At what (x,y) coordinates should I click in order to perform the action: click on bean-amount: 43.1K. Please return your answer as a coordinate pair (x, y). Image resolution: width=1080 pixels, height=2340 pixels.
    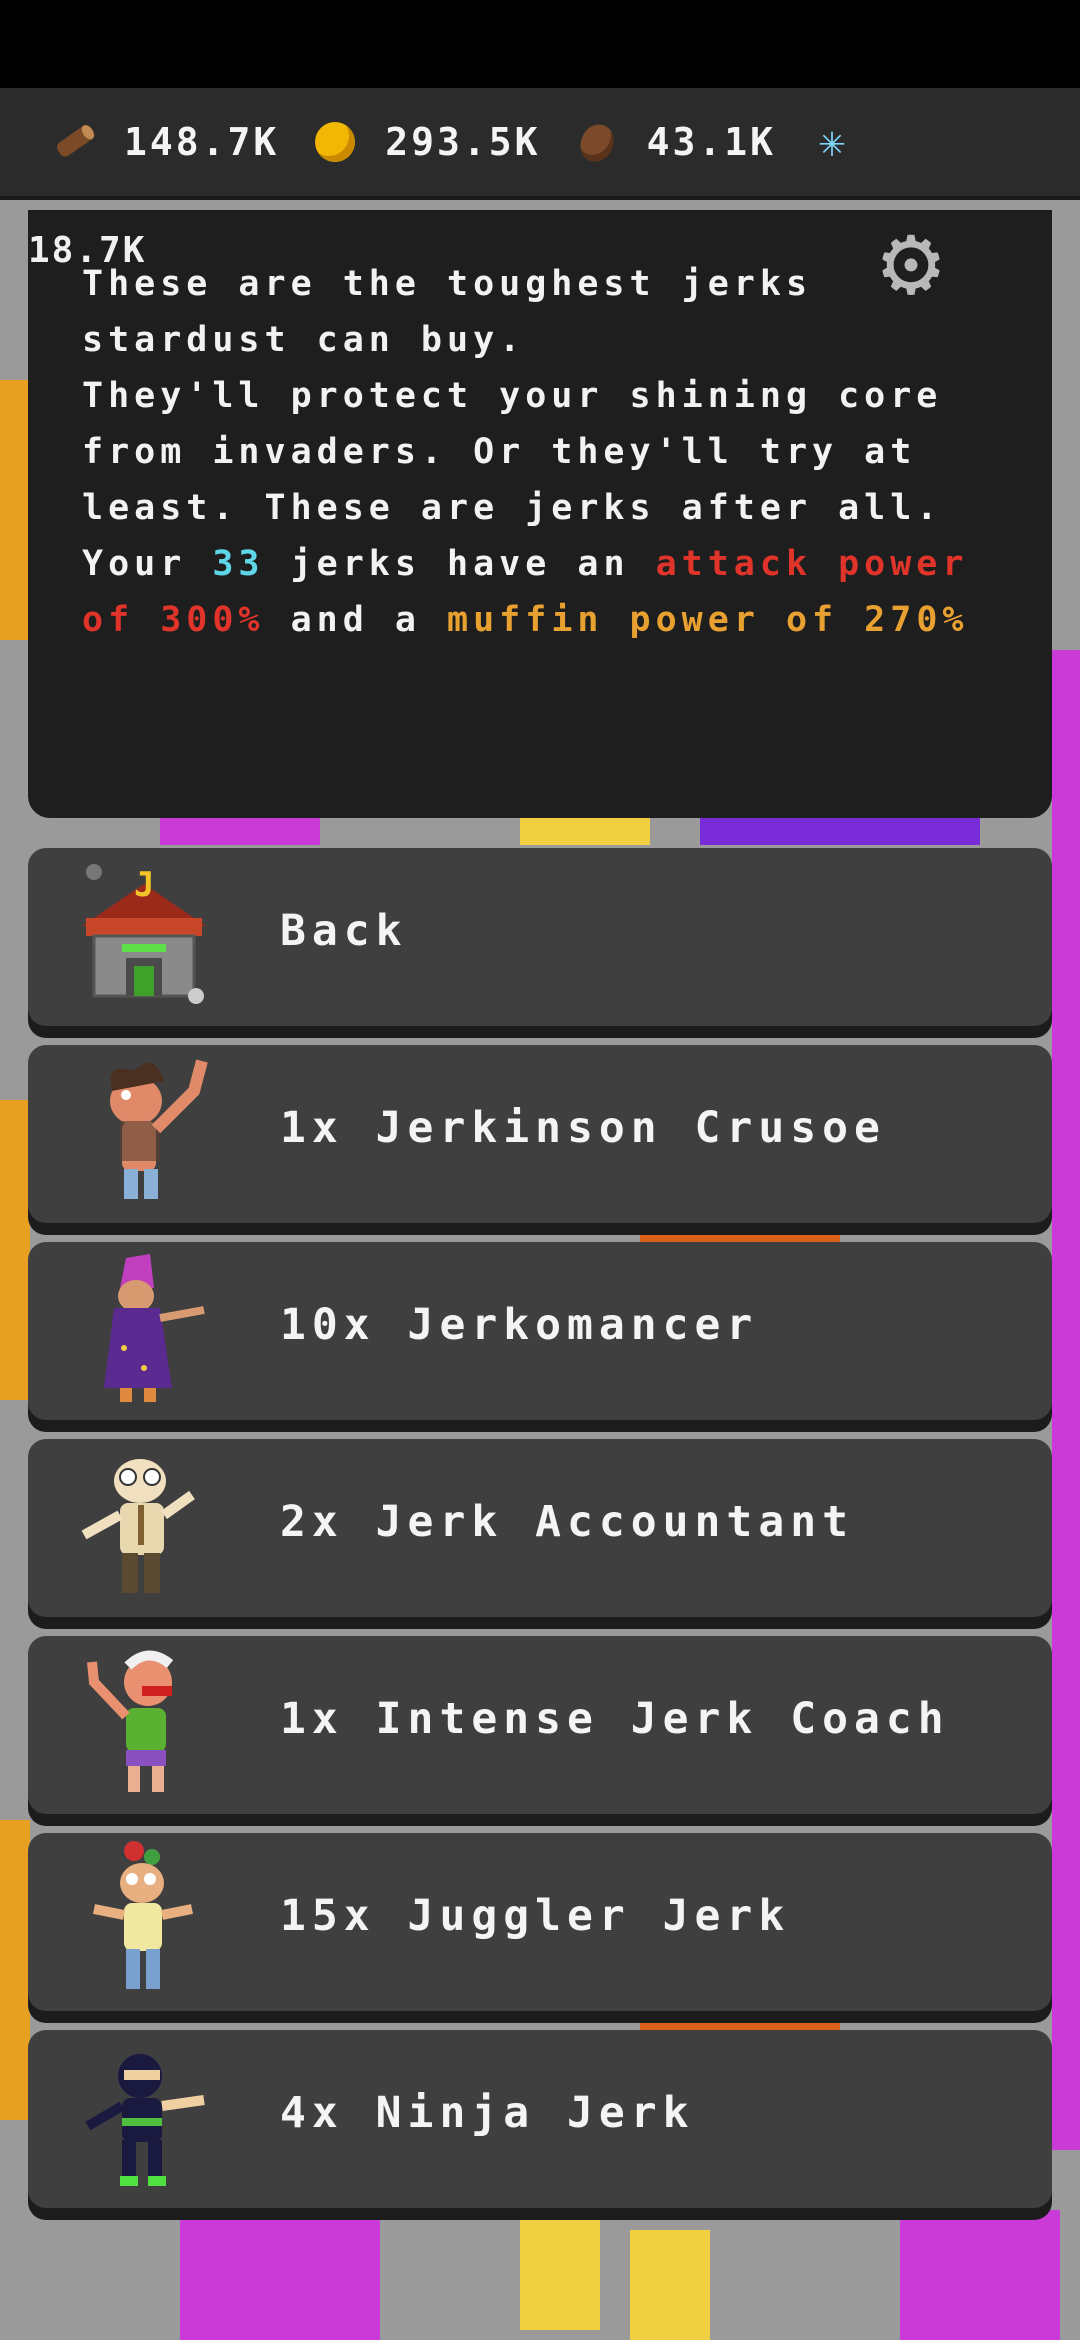
    Looking at the image, I should click on (711, 142).